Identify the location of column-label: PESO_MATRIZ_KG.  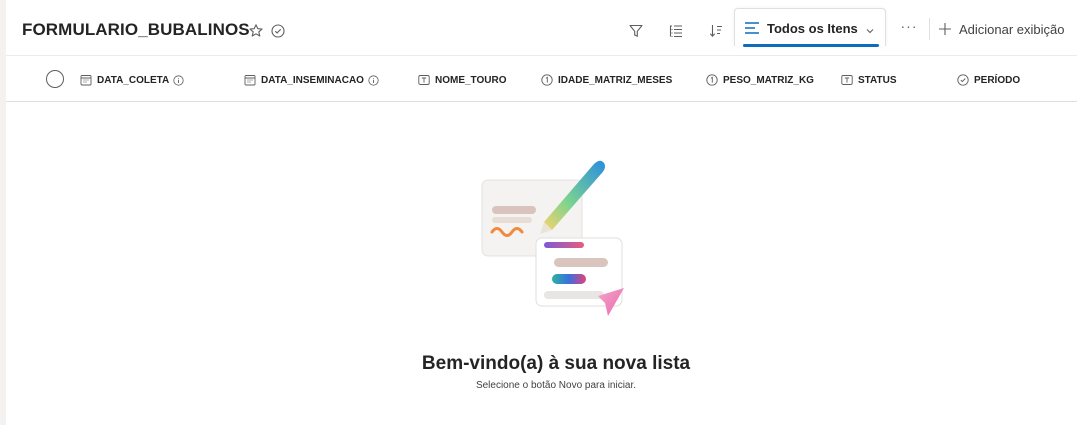
(768, 80).